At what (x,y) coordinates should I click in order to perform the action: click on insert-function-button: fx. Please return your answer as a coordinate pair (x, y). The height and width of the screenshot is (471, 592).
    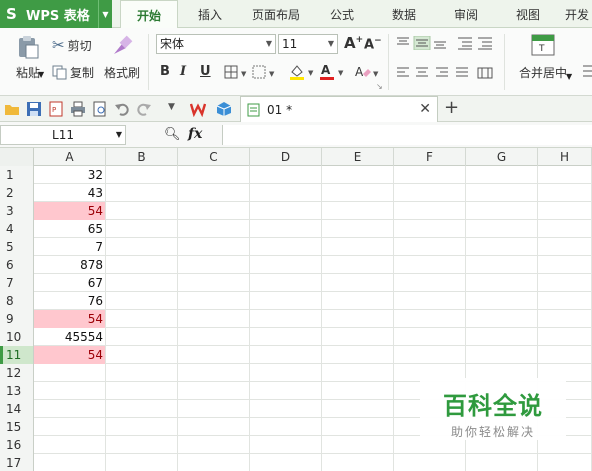
    Looking at the image, I should click on (195, 134).